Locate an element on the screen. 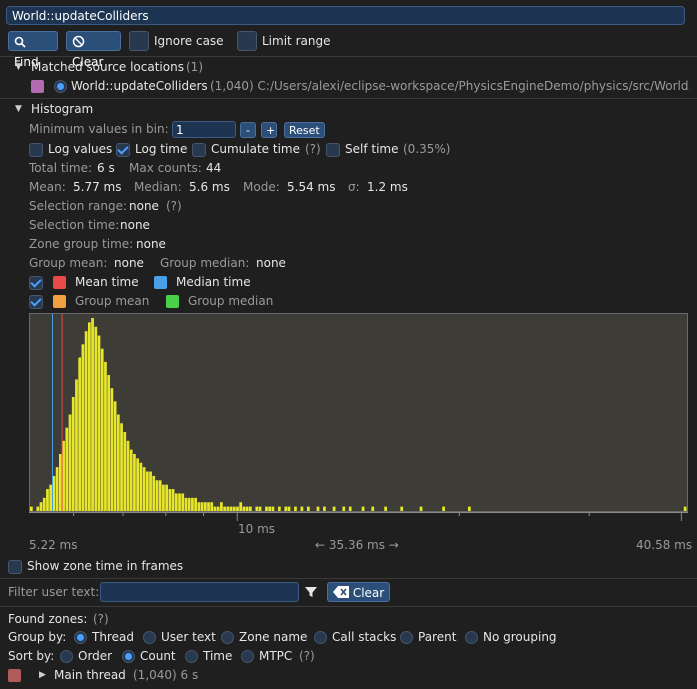 This screenshot has width=697, height=689. mean-color-swatch is located at coordinates (59, 282).